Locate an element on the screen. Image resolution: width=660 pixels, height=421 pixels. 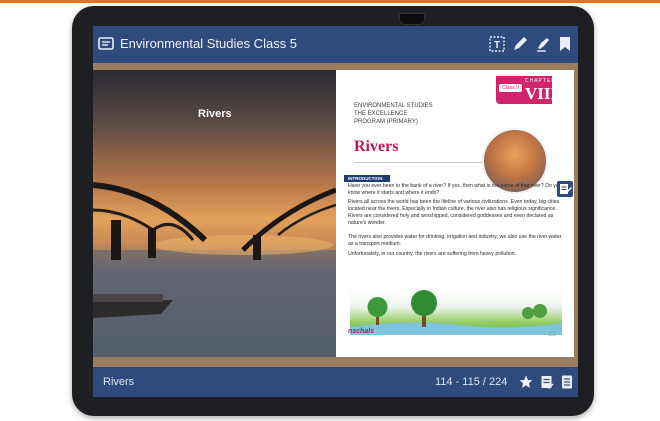
pen-icon is located at coordinates (520, 44).